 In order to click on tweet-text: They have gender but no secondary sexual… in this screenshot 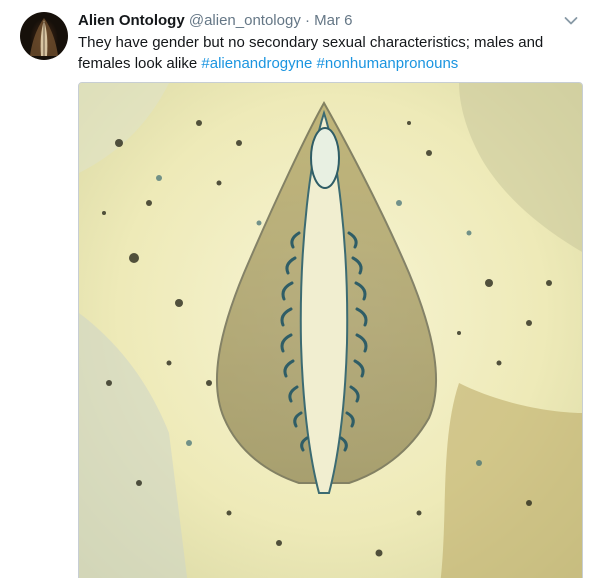, I will do `click(330, 53)`.